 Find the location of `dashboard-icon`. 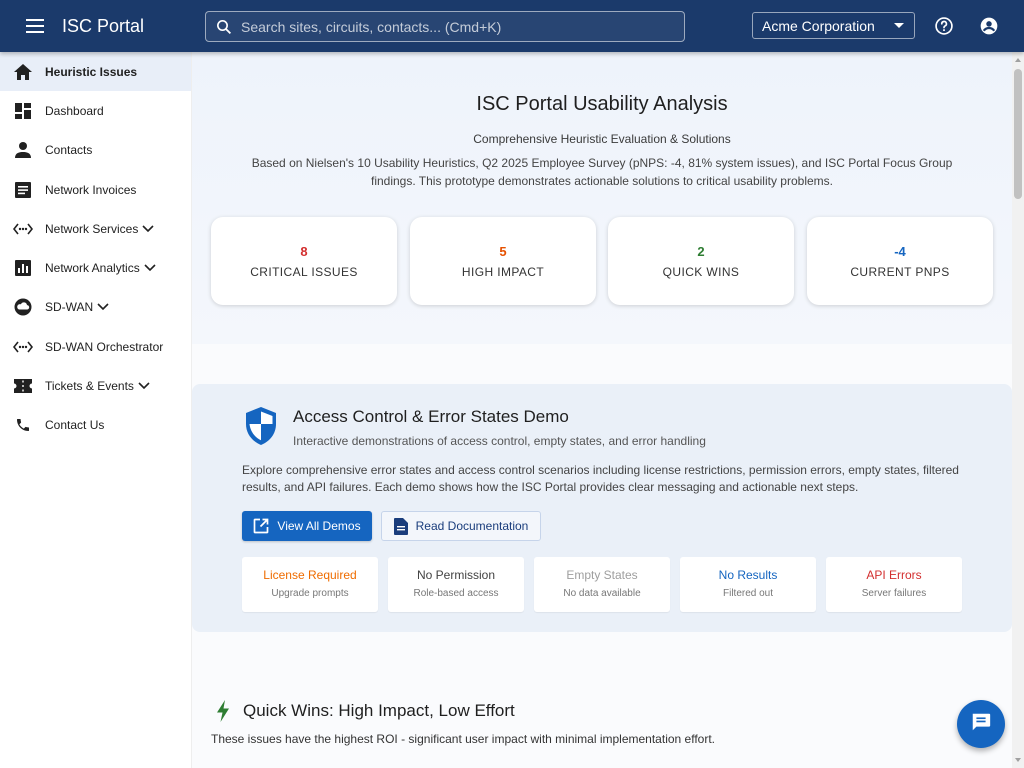

dashboard-icon is located at coordinates (23, 111).